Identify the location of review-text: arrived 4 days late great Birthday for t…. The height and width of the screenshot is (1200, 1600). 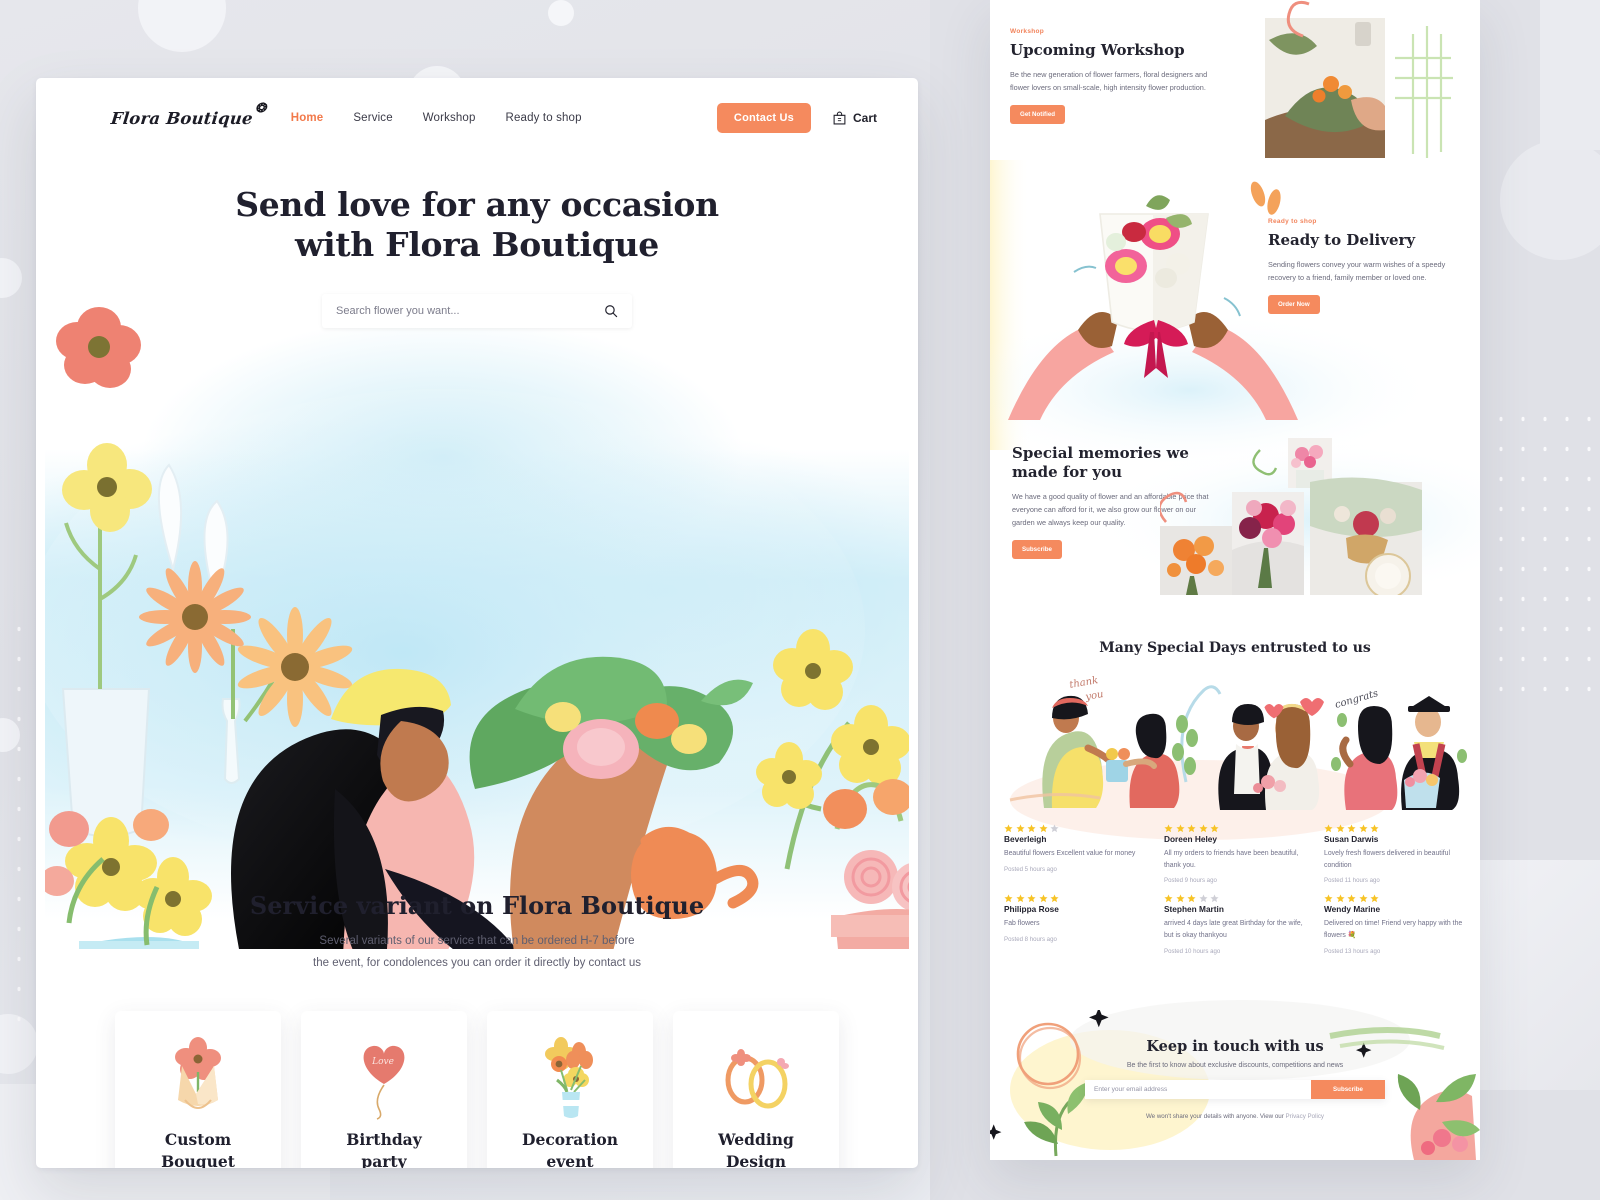
(1233, 930).